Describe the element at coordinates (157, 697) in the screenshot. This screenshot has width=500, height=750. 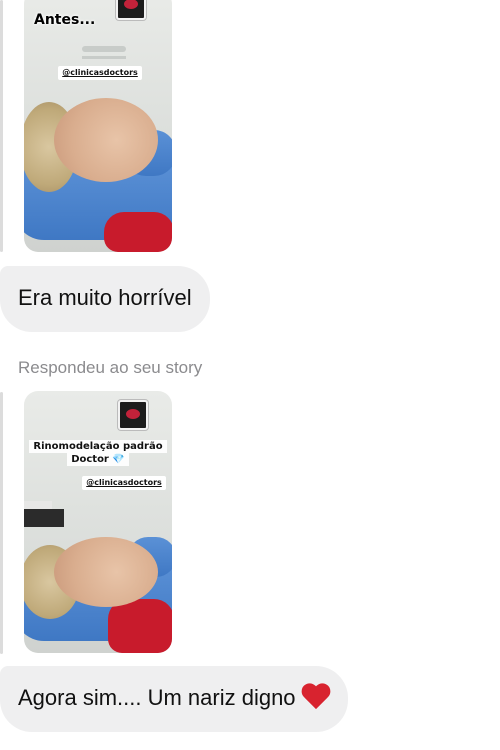
I see `message-text: Agora sim.... Um nariz digno` at that location.